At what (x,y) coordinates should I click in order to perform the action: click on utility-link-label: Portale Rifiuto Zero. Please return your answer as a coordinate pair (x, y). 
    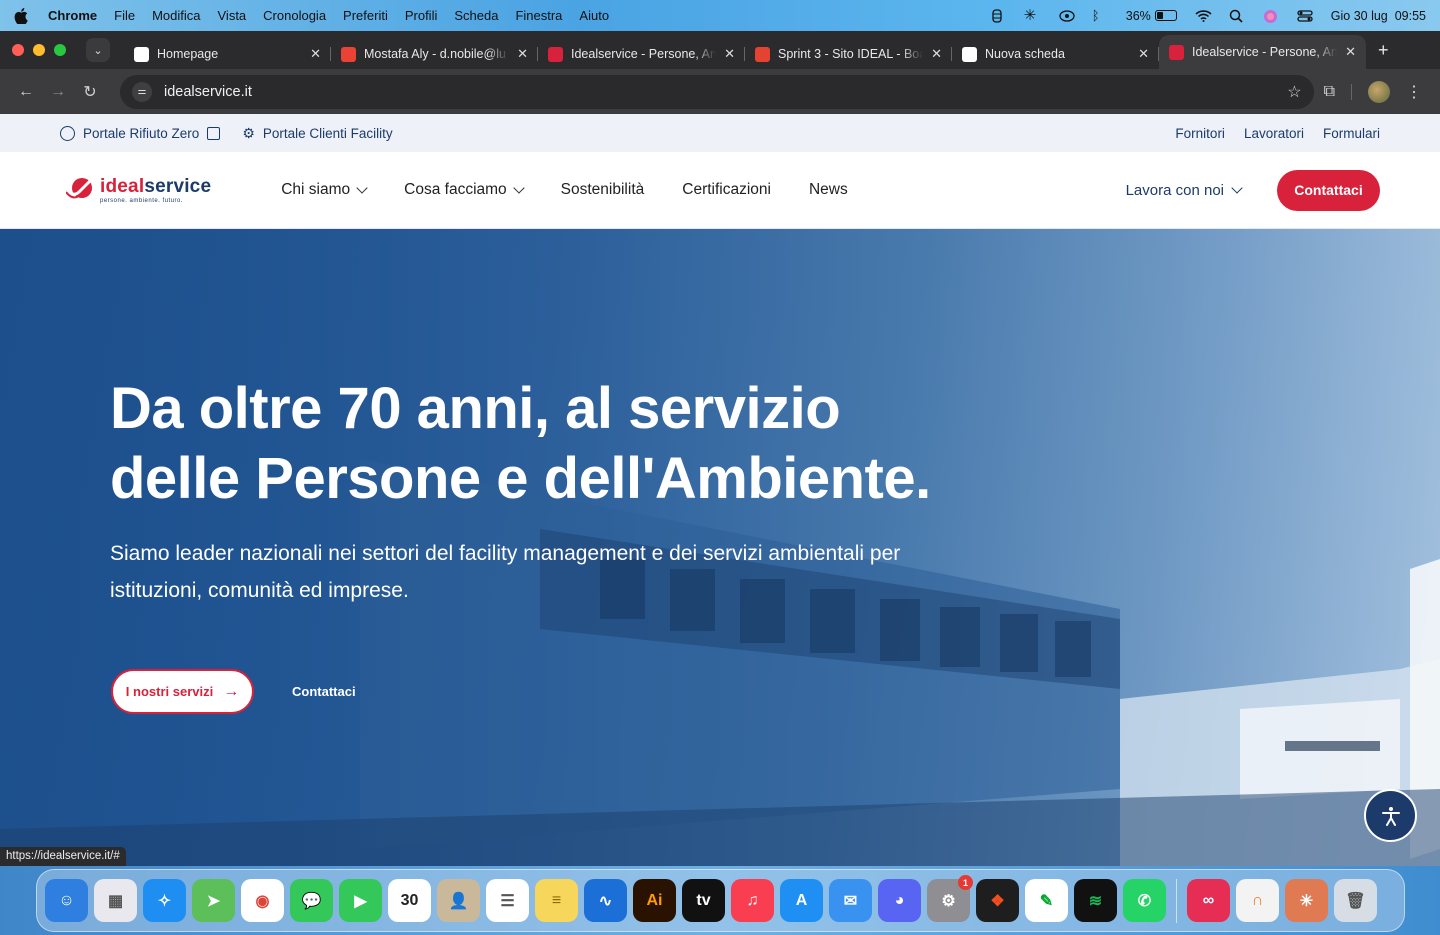
    Looking at the image, I should click on (141, 133).